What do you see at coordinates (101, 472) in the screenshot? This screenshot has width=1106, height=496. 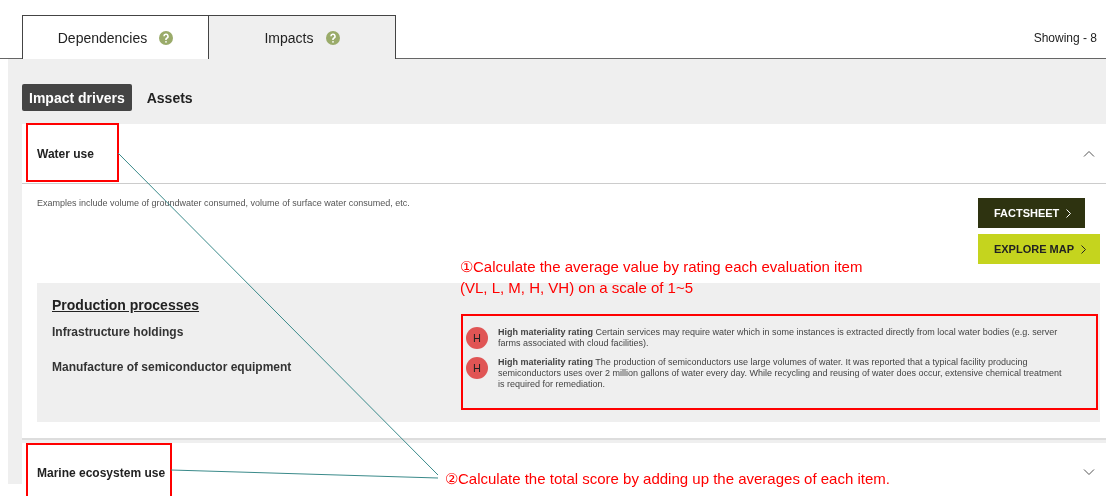 I see `accordion-title: Marine ecosystem use` at bounding box center [101, 472].